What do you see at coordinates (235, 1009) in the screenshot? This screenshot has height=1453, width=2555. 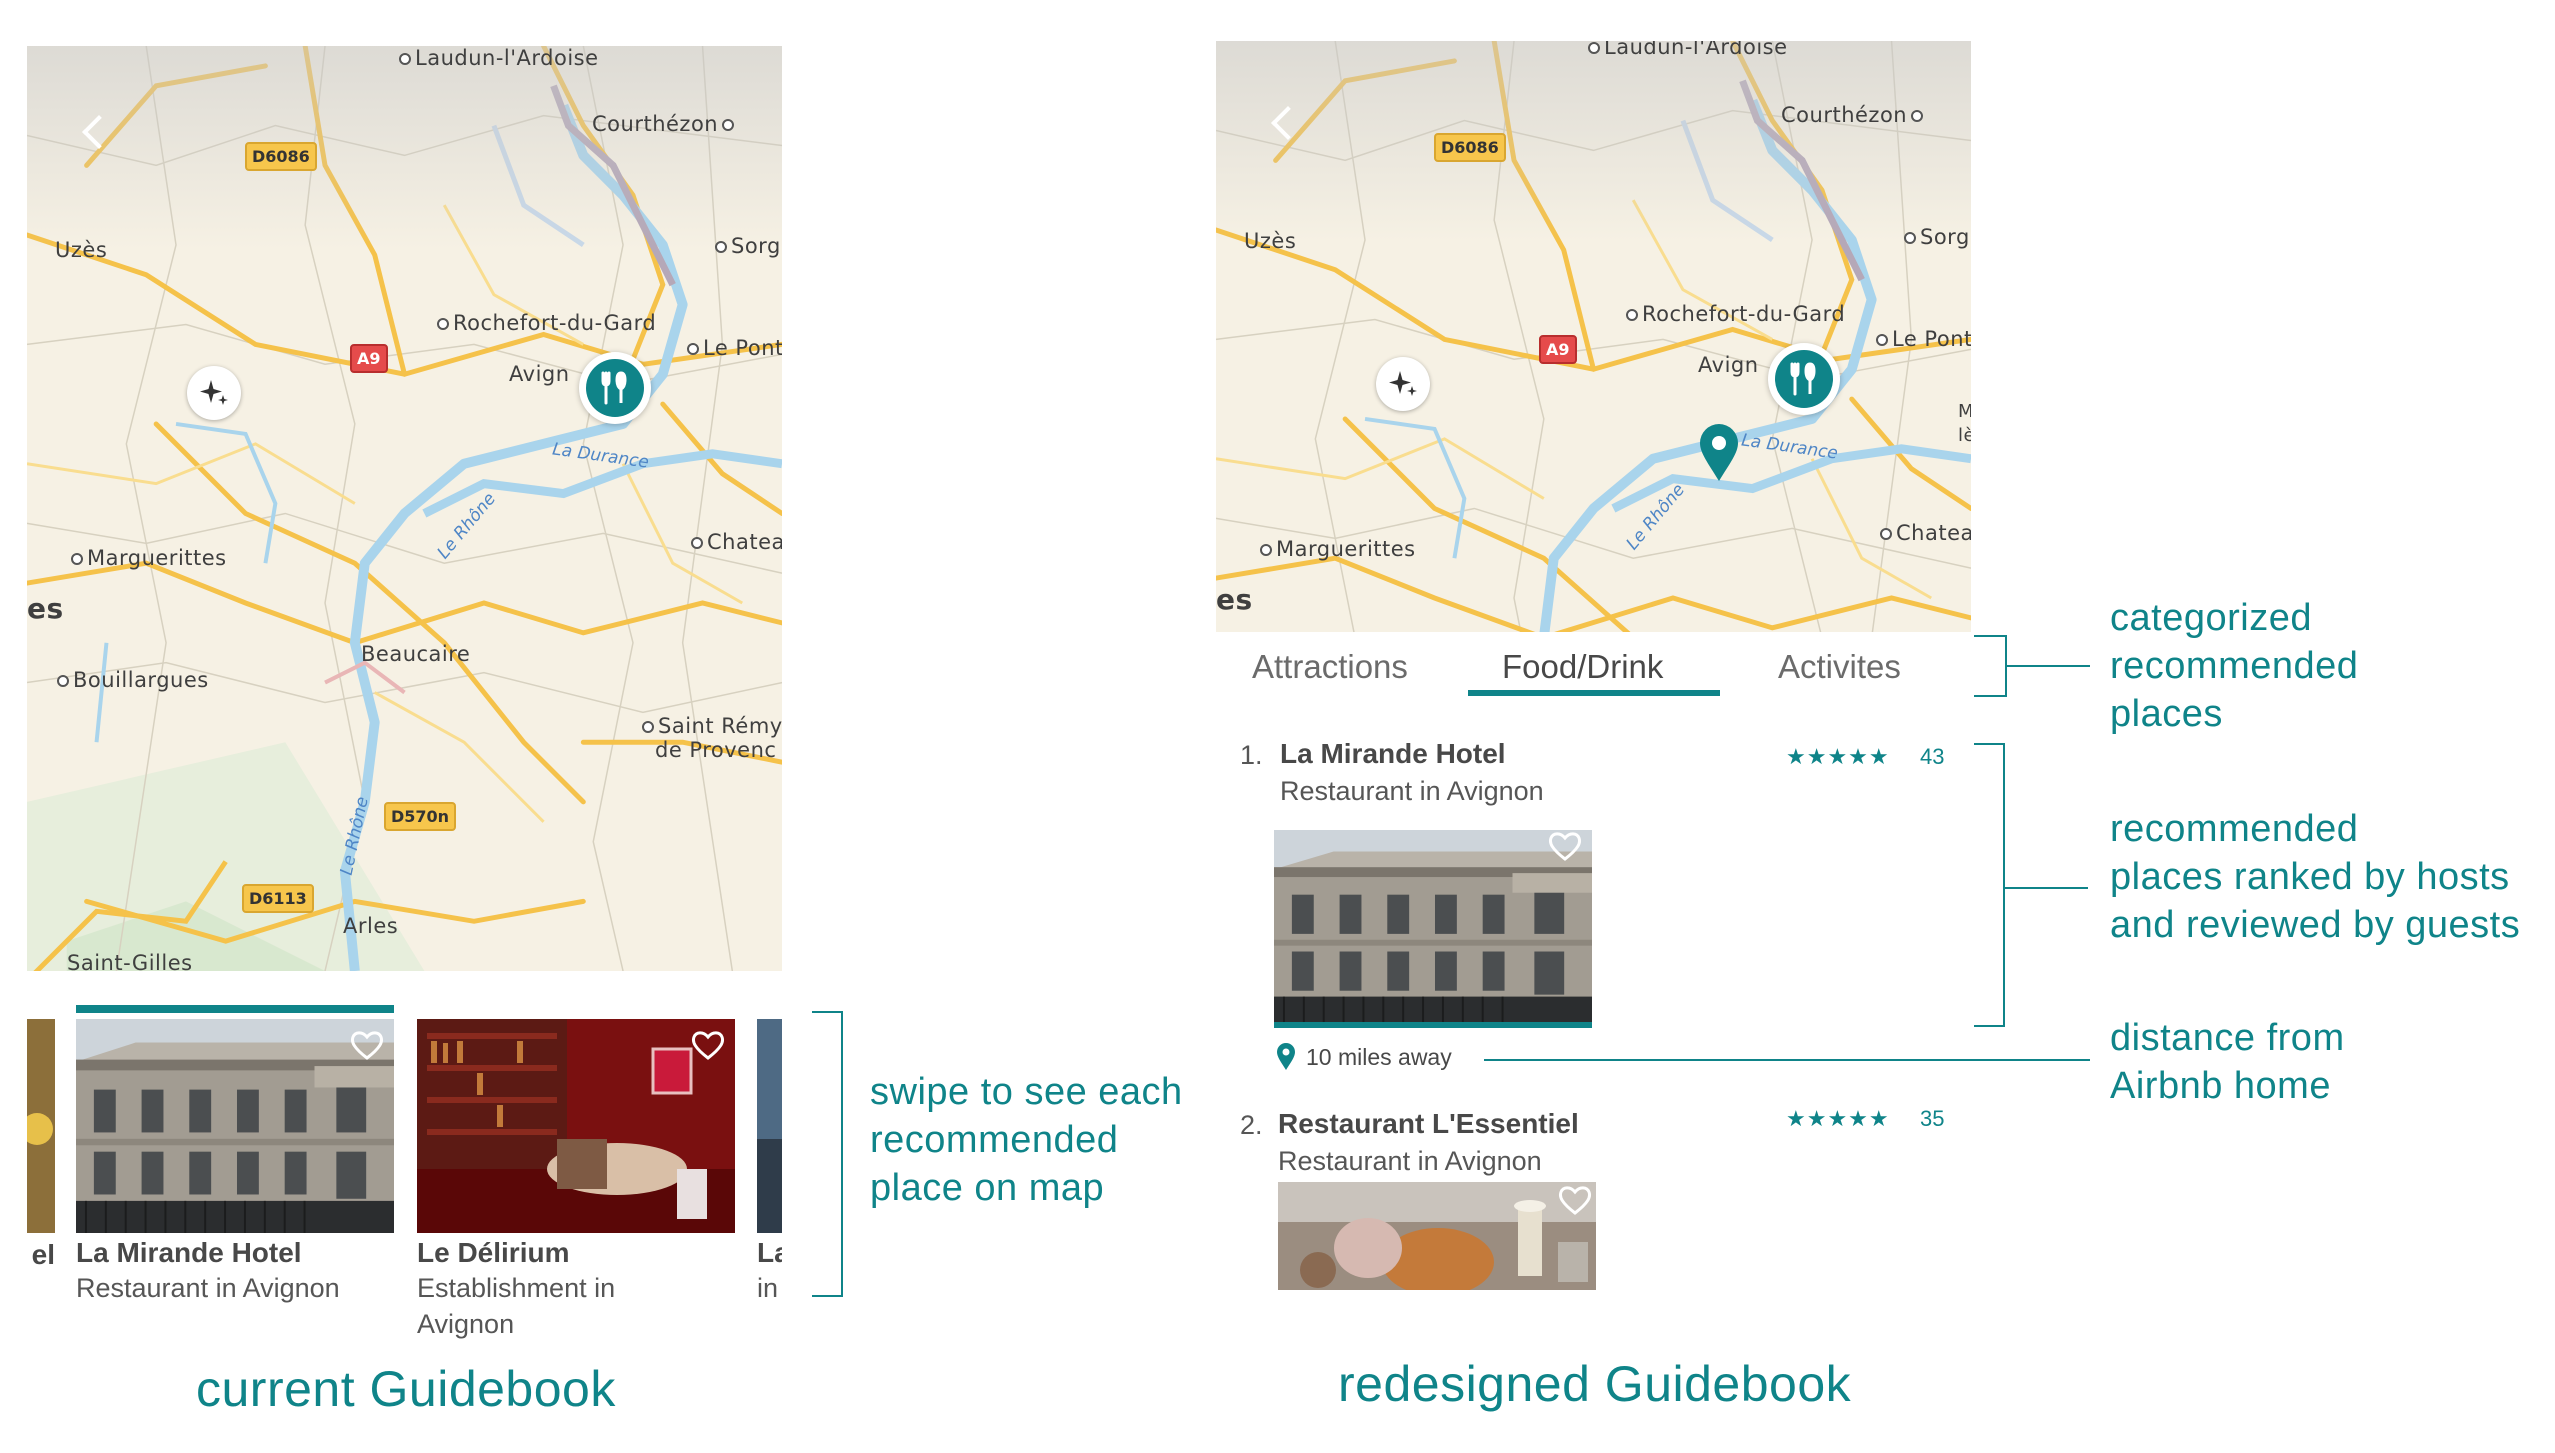 I see `active-card-indicator` at bounding box center [235, 1009].